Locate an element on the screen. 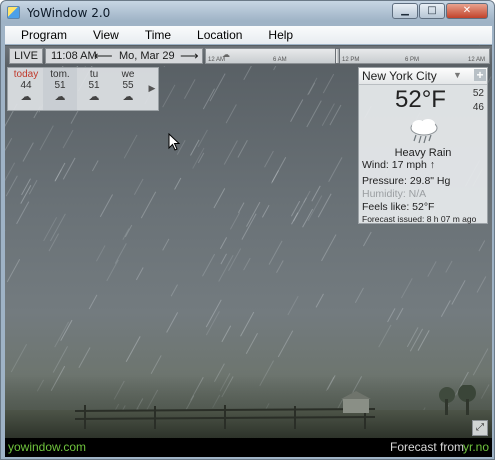 This screenshot has width=495, height=460. fullscreen-icon: ⤢ is located at coordinates (480, 428).